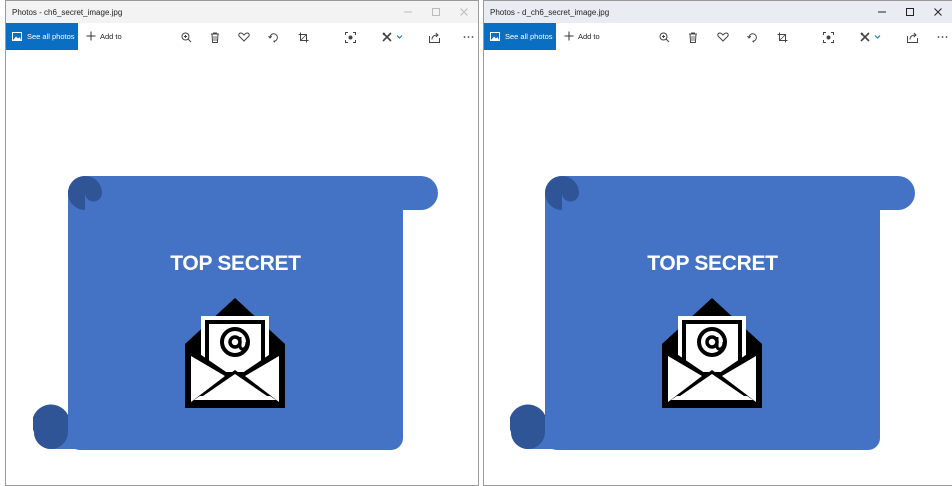 The image size is (952, 486). What do you see at coordinates (550, 12) in the screenshot?
I see `window-title: Photos - d_ch6_secret_image.jpg` at bounding box center [550, 12].